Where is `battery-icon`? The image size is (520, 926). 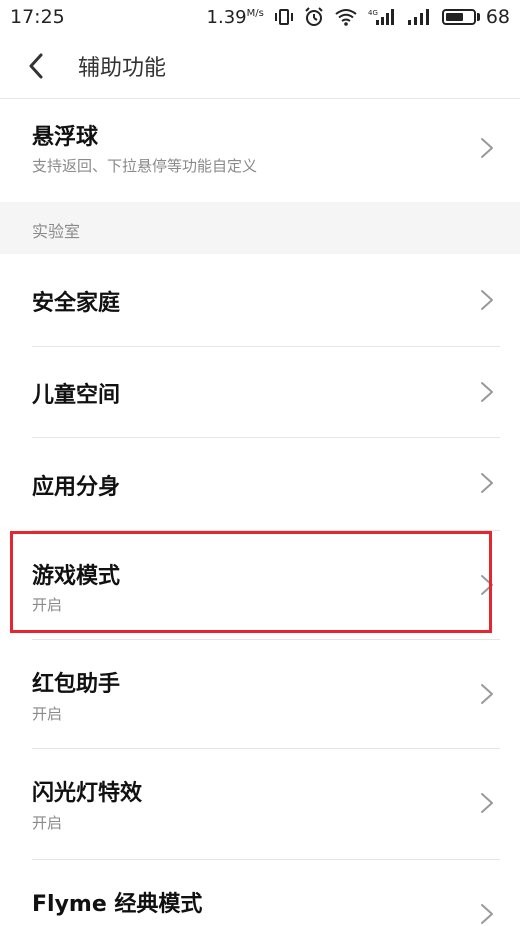 battery-icon is located at coordinates (458, 17).